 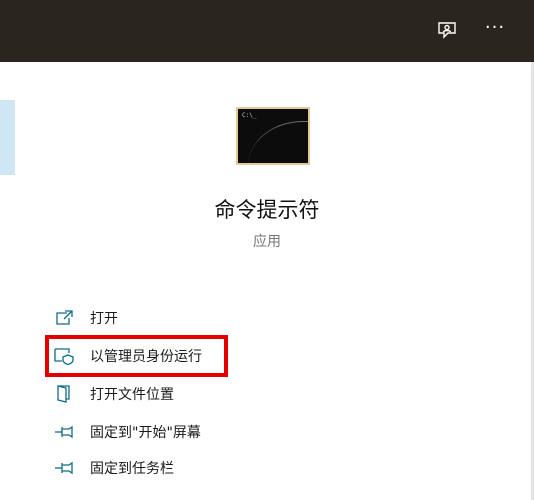 I want to click on action-open-file-location-label: 打开文件位置, so click(x=132, y=395).